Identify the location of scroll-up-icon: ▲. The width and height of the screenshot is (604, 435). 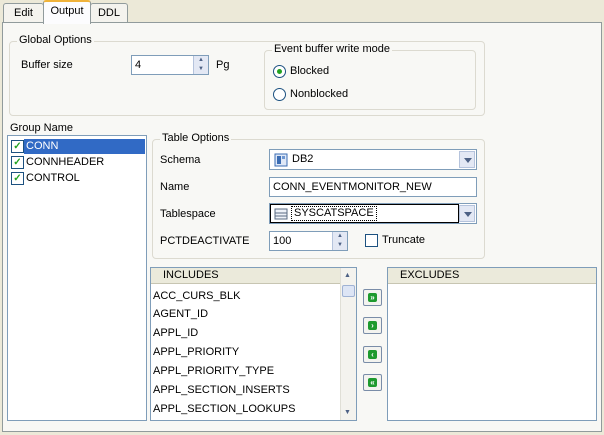
(347, 275).